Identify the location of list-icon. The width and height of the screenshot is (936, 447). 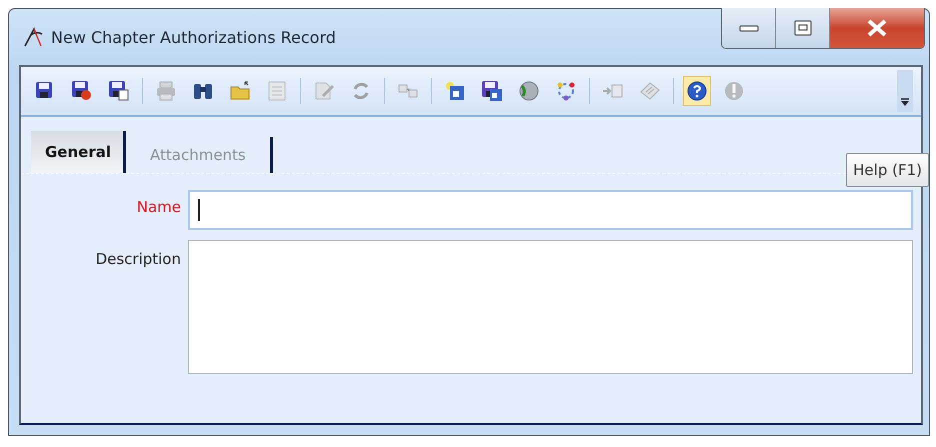
(277, 91).